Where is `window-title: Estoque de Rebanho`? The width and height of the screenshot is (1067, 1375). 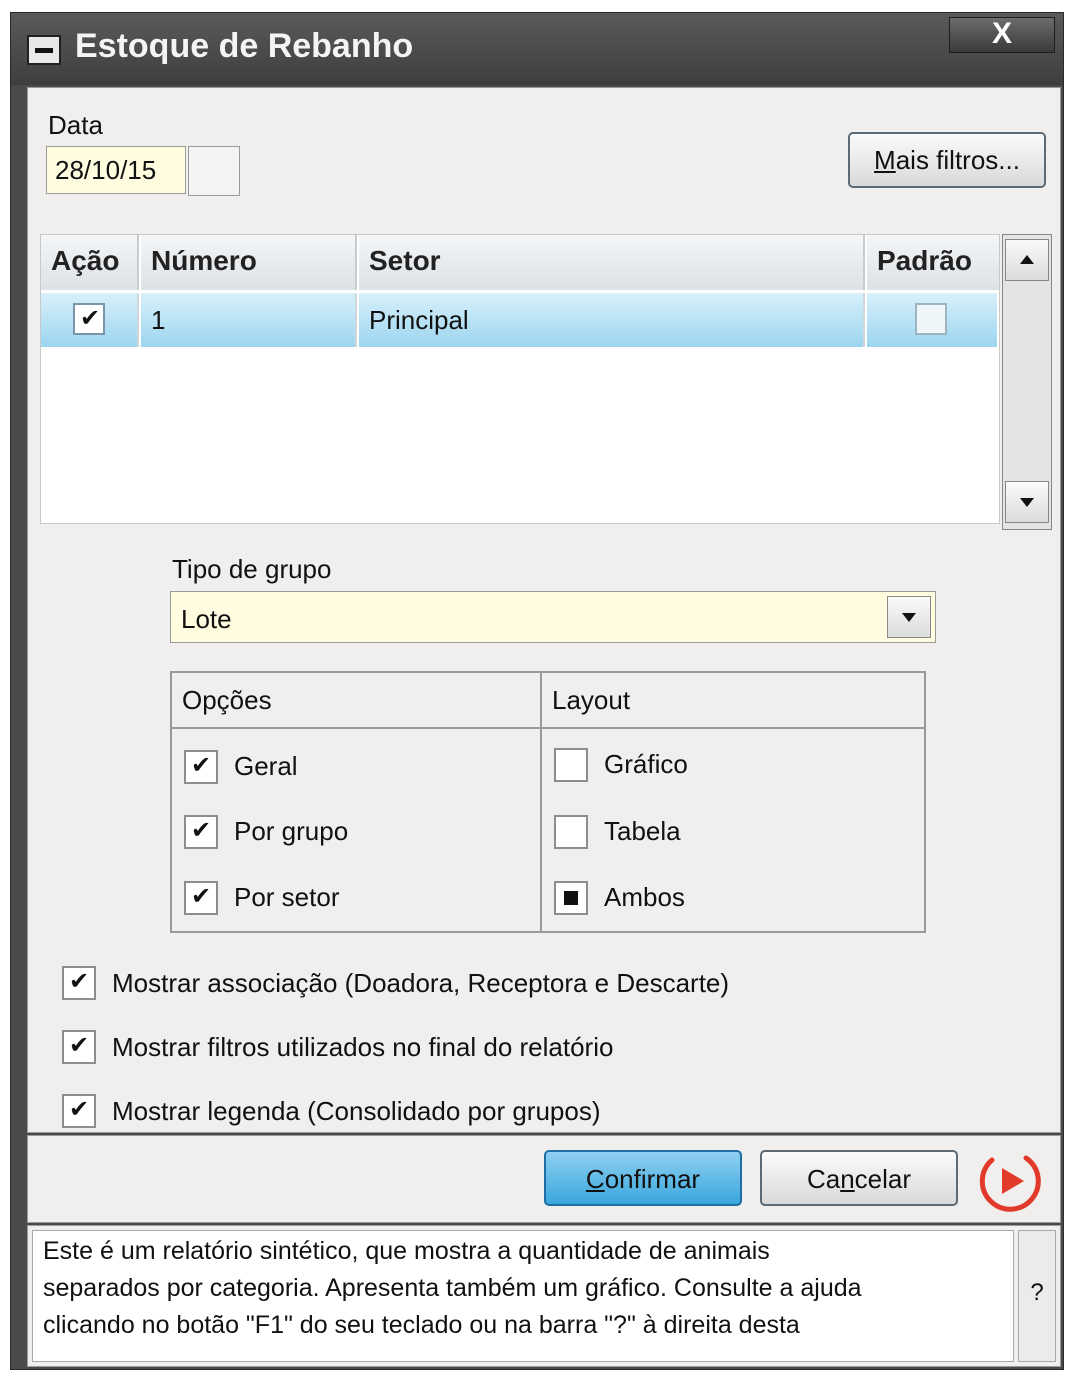
window-title: Estoque de Rebanho is located at coordinates (244, 46).